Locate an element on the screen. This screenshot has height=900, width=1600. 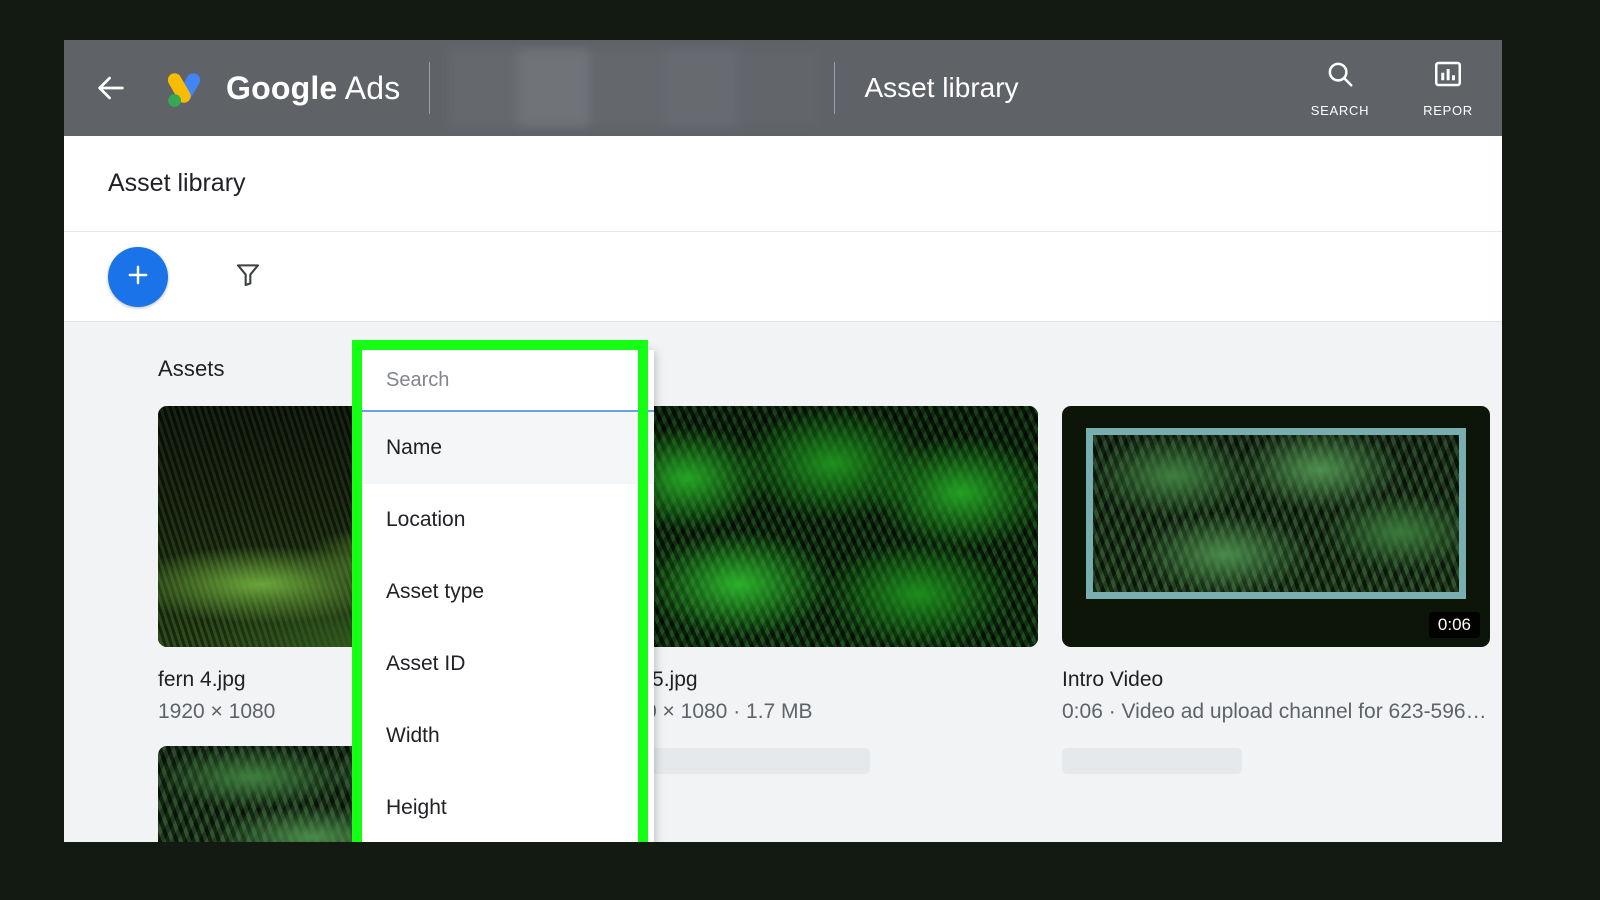
dropdown-item-name: Name is located at coordinates (508, 448).